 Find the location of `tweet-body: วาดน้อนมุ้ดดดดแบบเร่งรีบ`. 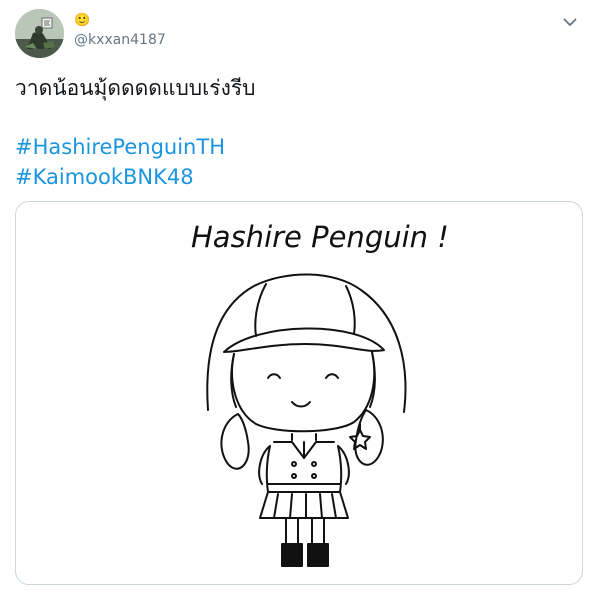

tweet-body: วาดน้อนมุ้ดดดดแบบเร่งรีบ is located at coordinates (135, 88).